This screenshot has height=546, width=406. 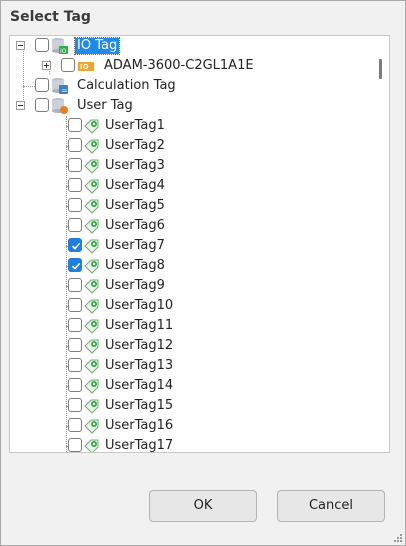 What do you see at coordinates (191, 86) in the screenshot?
I see `tree-node: = Calculation Tag` at bounding box center [191, 86].